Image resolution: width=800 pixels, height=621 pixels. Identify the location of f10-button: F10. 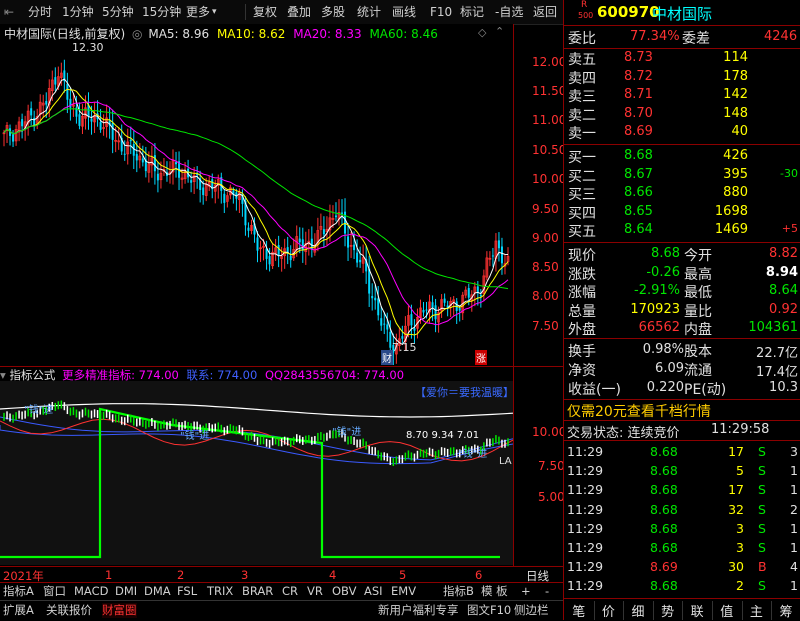
(441, 12).